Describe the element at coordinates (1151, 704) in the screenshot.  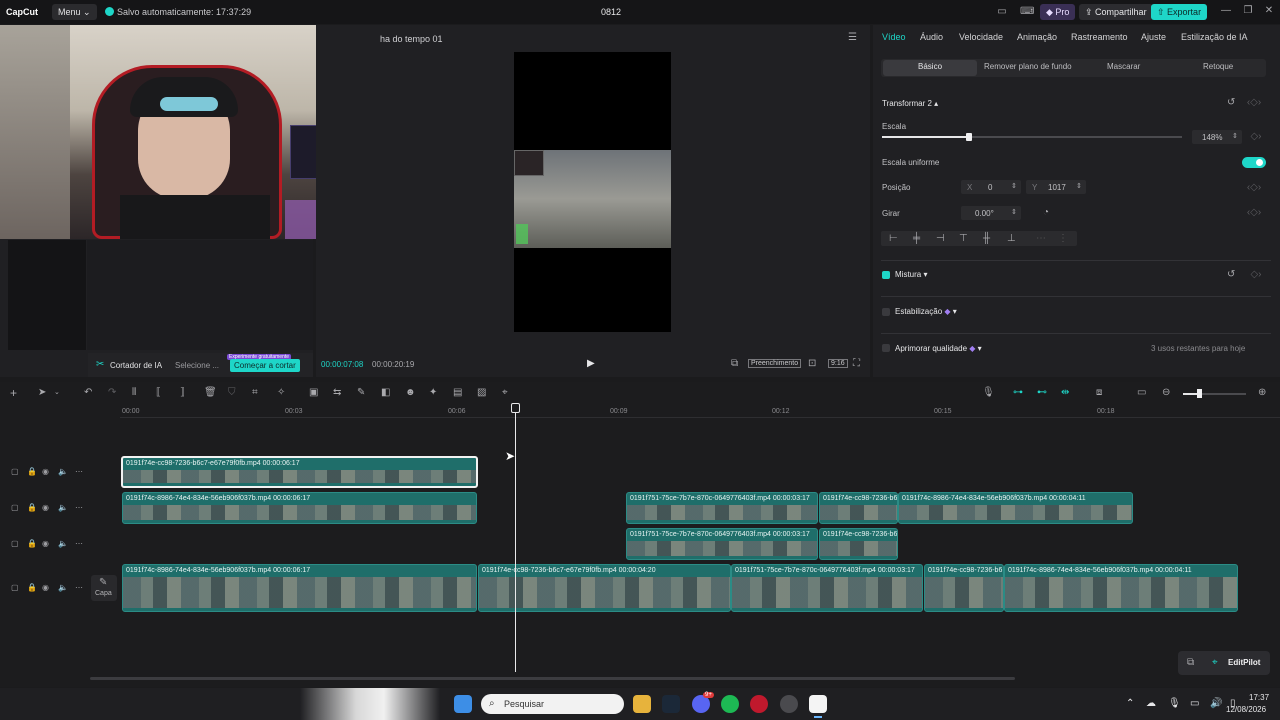
I see `cloud-icon: ☁` at that location.